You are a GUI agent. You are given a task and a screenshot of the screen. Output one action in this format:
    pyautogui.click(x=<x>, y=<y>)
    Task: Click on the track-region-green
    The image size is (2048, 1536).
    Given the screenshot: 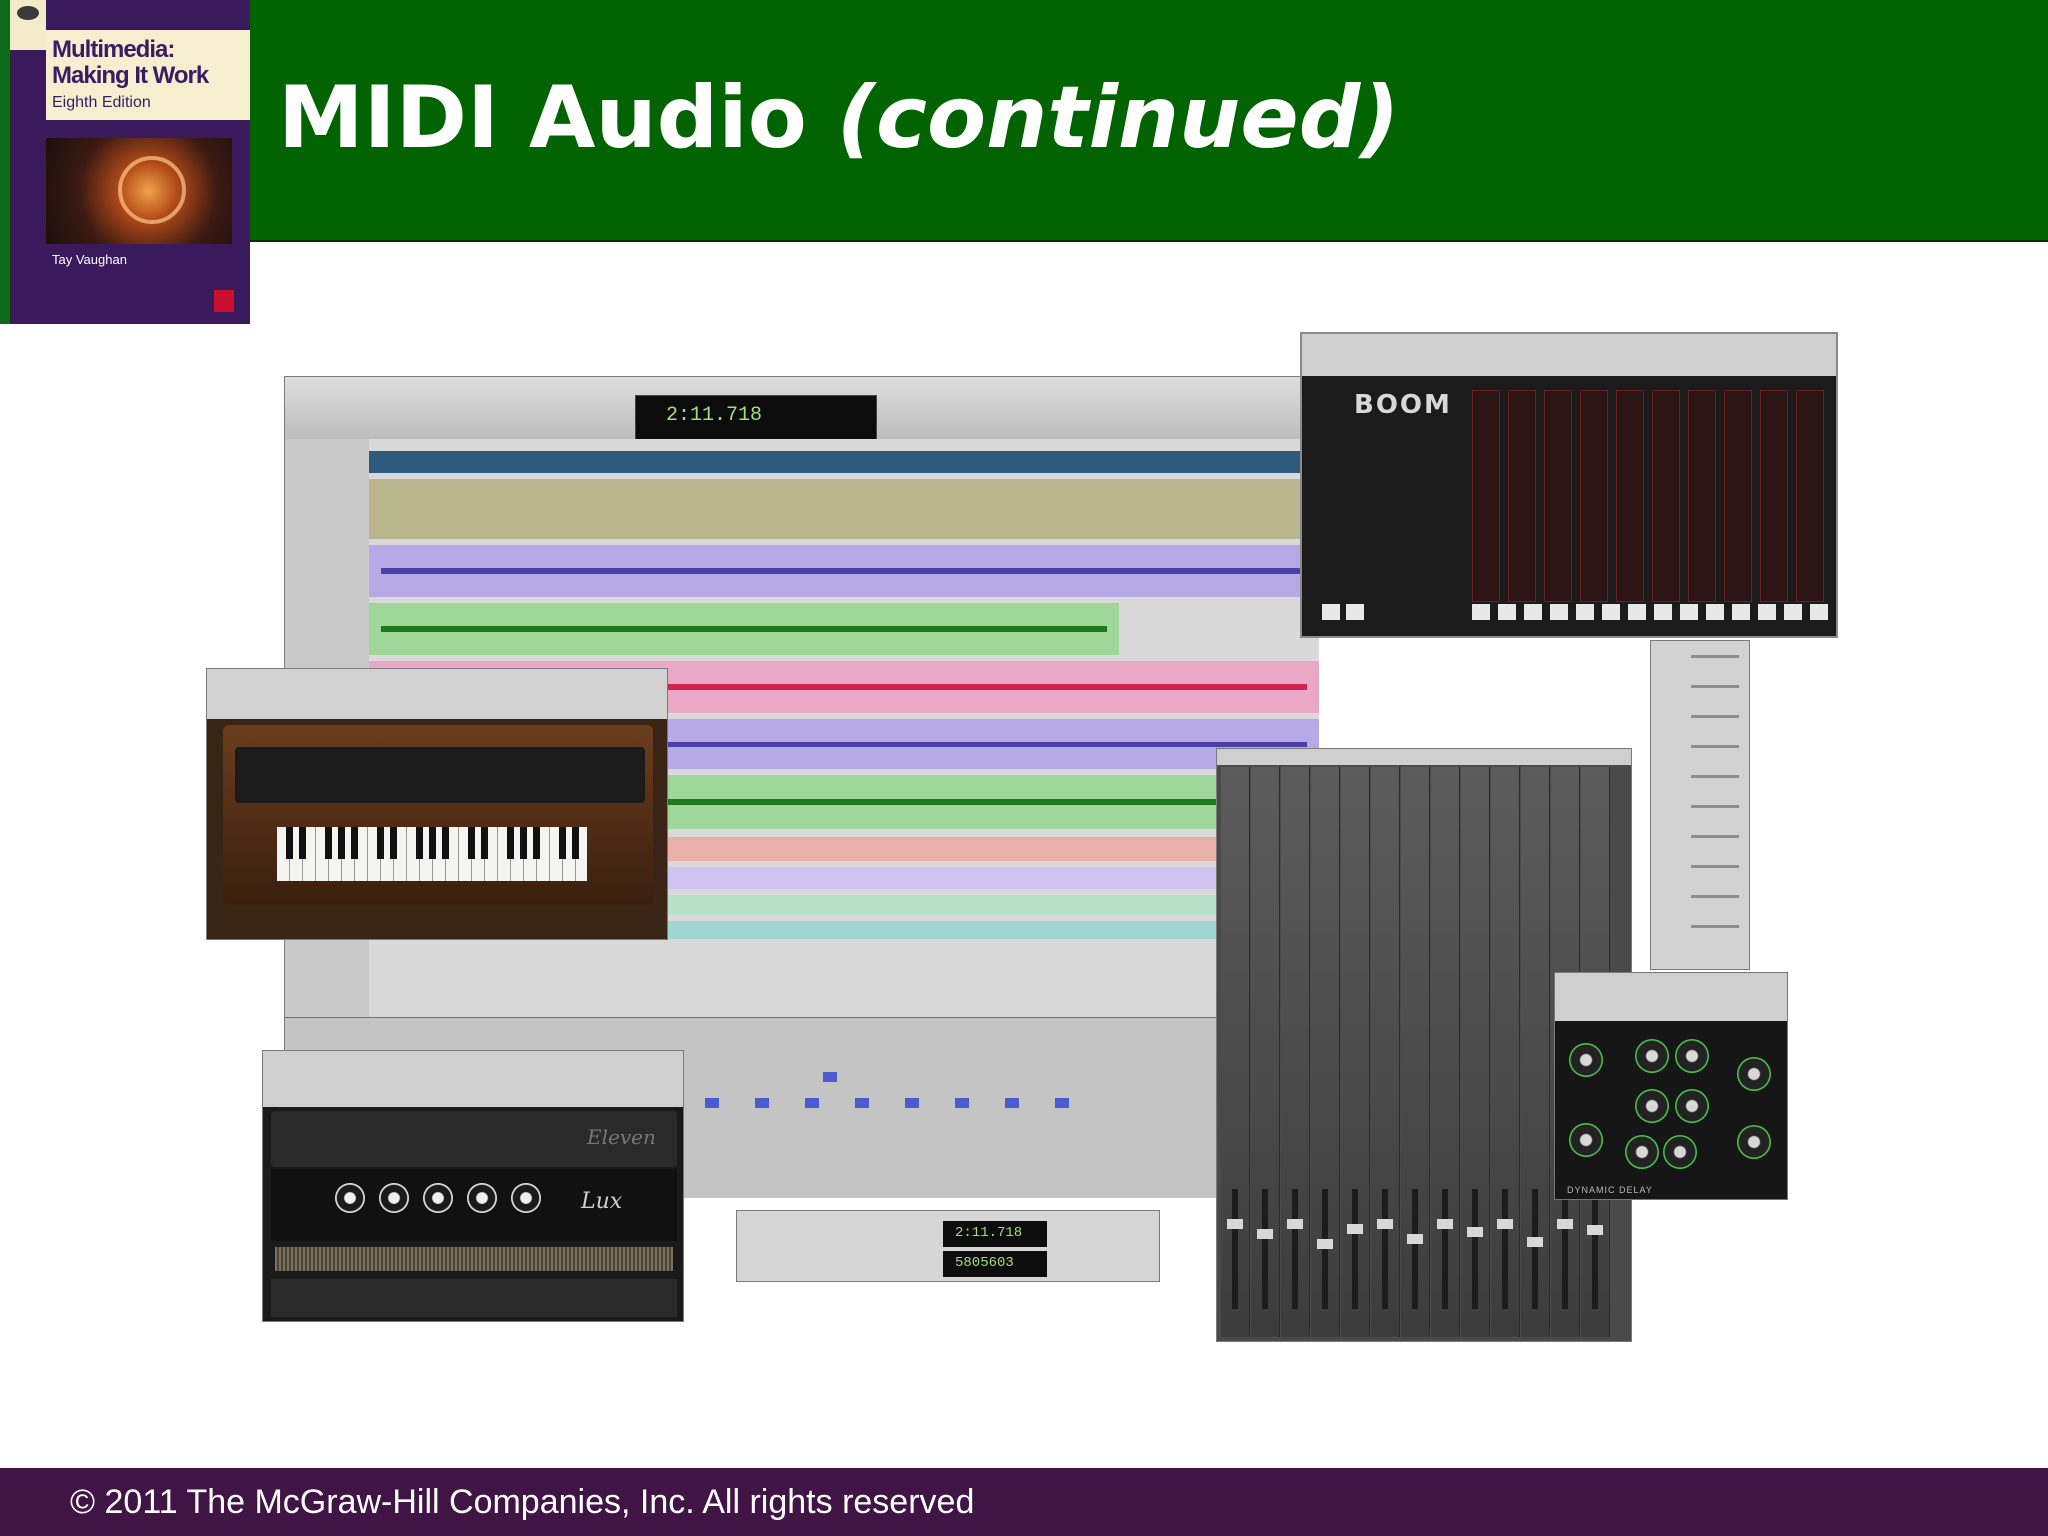 What is the action you would take?
    pyautogui.click(x=744, y=629)
    